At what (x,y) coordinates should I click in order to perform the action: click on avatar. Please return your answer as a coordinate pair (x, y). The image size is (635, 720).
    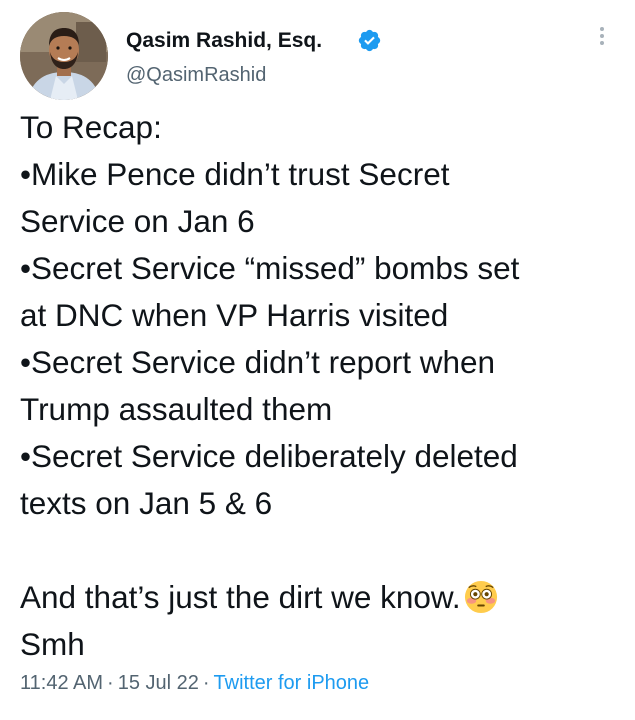
    Looking at the image, I should click on (64, 56).